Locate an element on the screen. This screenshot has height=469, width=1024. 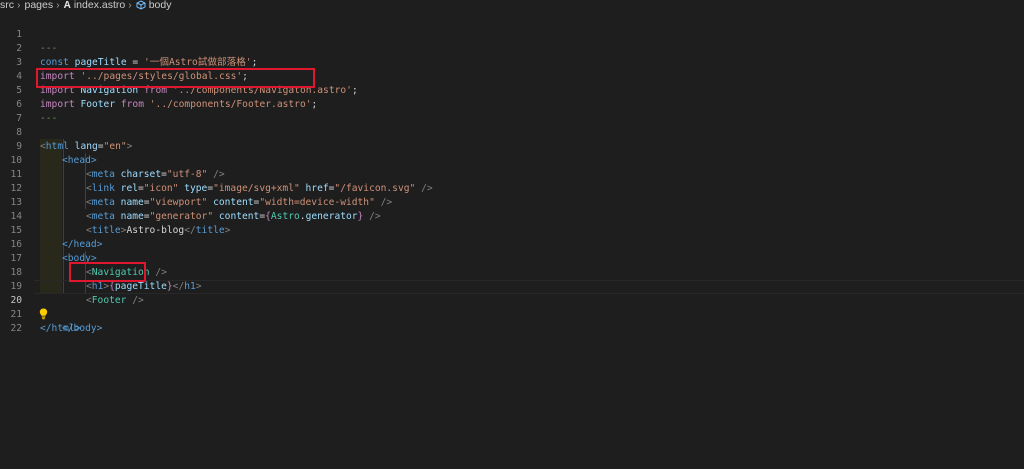
code-line: 8 <html lang="en"> is located at coordinates (512, 132).